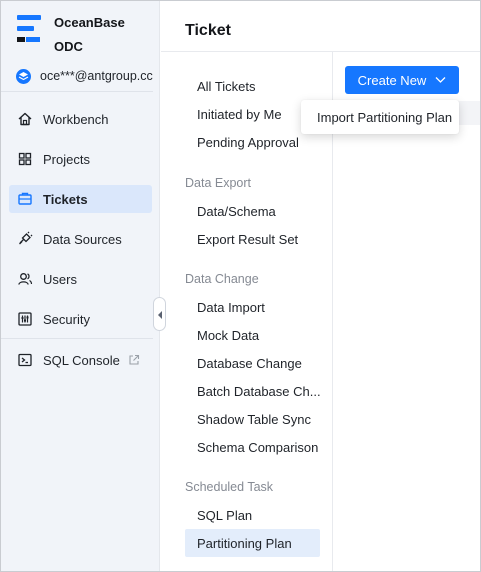 The height and width of the screenshot is (572, 481). What do you see at coordinates (89, 22) in the screenshot?
I see `brand-name: OceanBase` at bounding box center [89, 22].